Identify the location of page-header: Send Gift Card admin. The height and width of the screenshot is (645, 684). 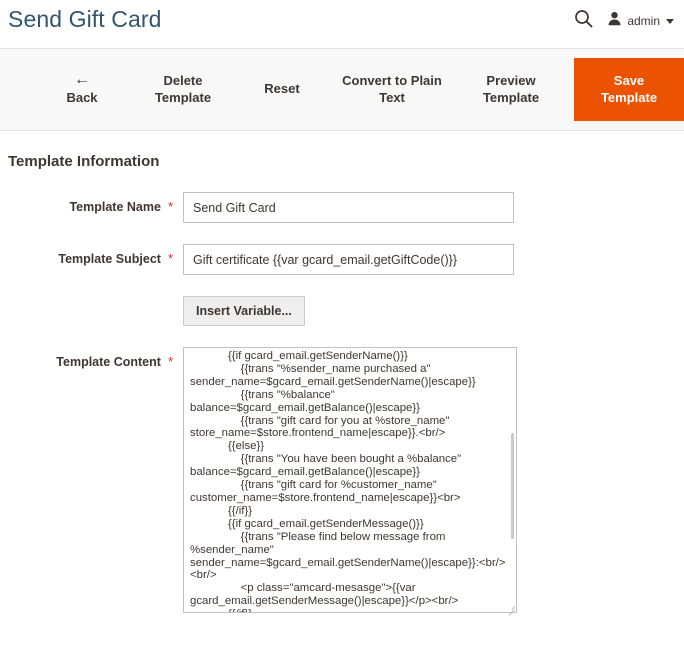
(342, 24).